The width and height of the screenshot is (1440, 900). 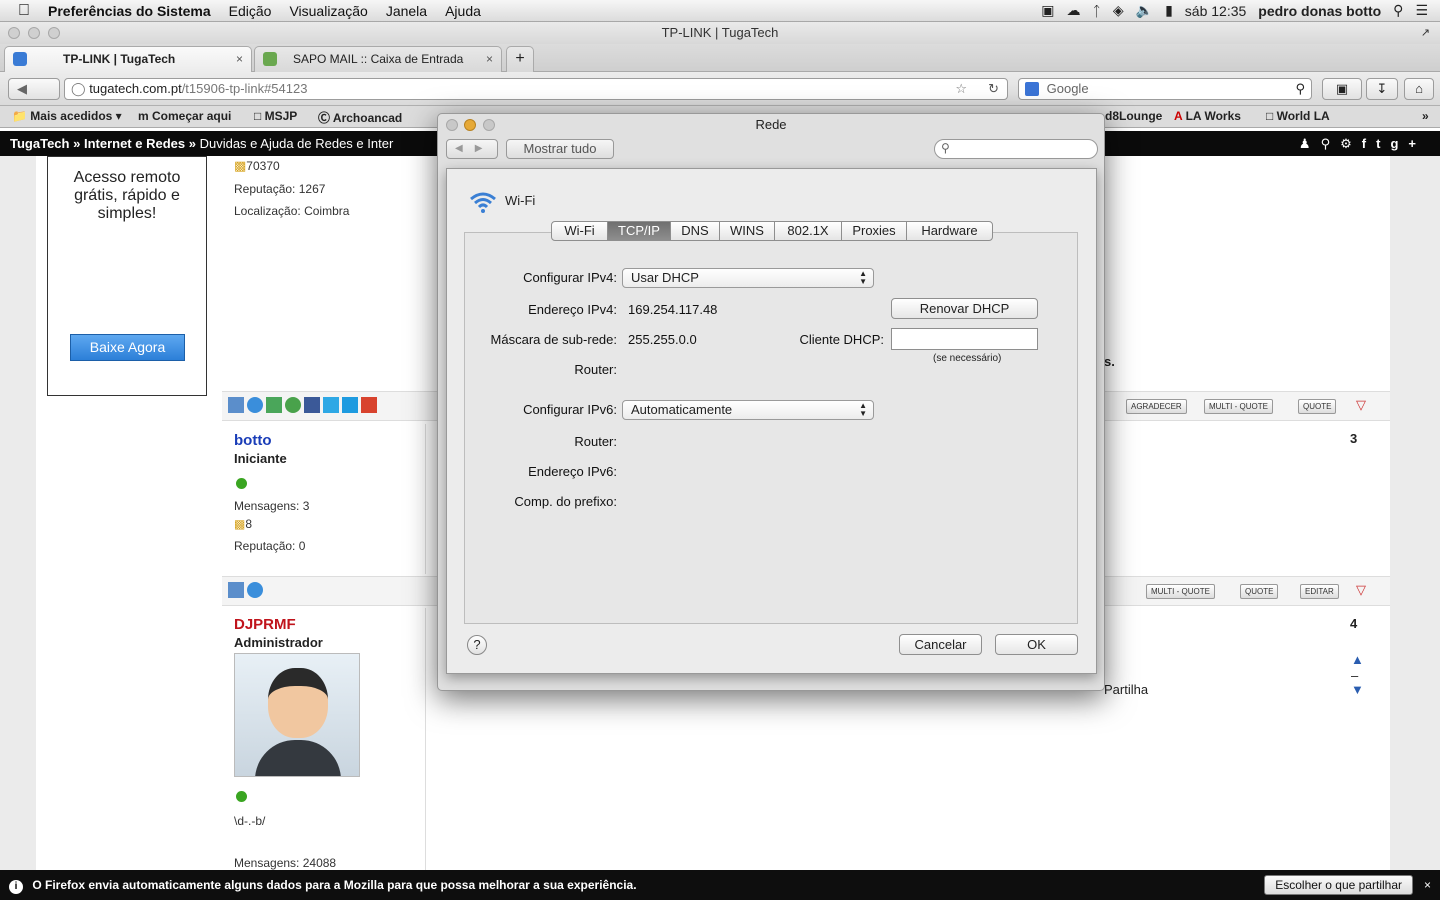 I want to click on gear-icon: ⚙, so click(x=1351, y=143).